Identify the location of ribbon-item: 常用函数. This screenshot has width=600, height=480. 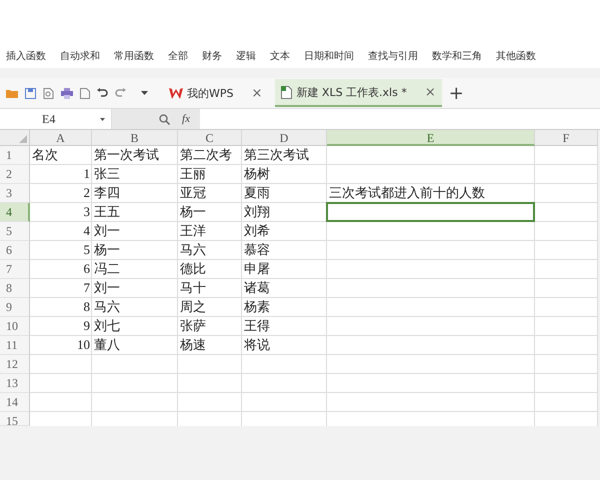
(134, 57).